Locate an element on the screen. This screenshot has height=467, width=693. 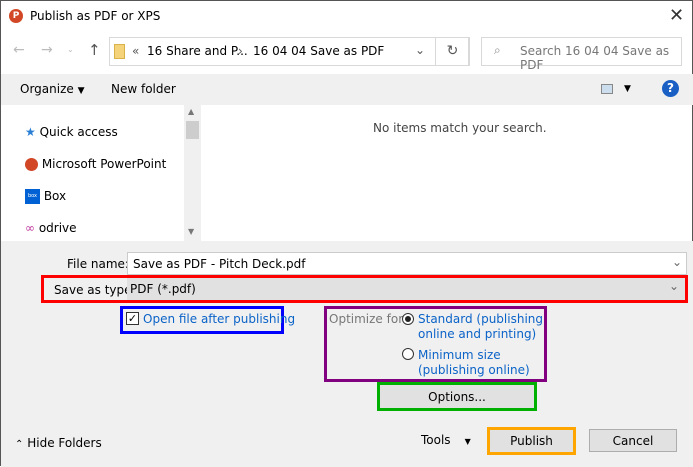
title-bar: P Publish as PDF or XPS ✕ is located at coordinates (347, 17).